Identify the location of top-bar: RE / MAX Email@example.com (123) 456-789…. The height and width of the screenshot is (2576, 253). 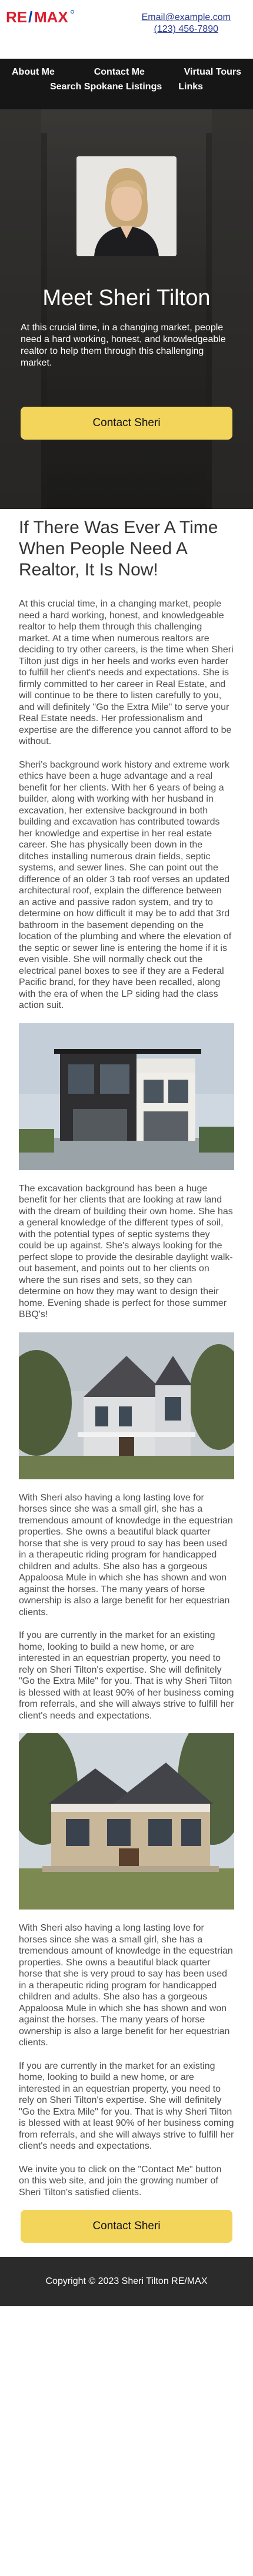
(126, 29).